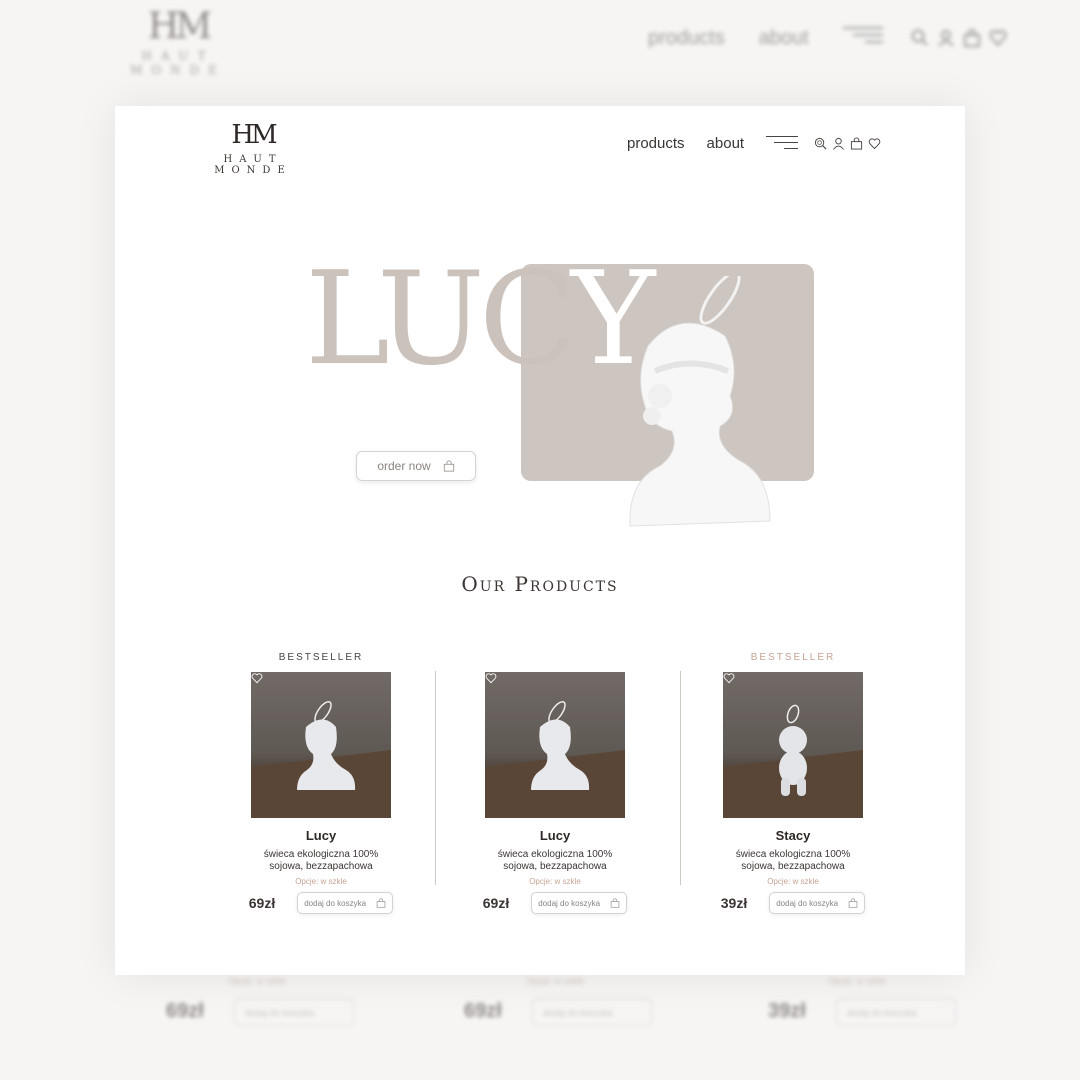 Image resolution: width=1080 pixels, height=1080 pixels. I want to click on hero-title: LUCY, so click(480, 320).